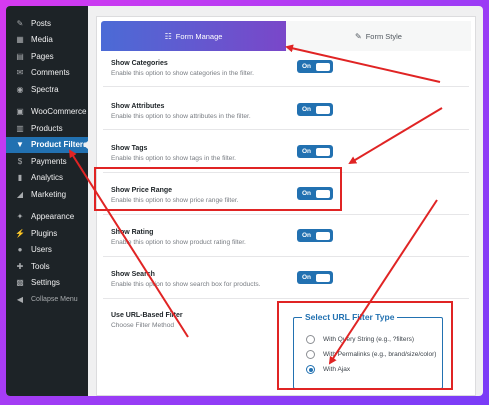 Image resolution: width=489 pixels, height=405 pixels. Describe the element at coordinates (42, 56) in the screenshot. I see `sidebar-item-label: Pages` at that location.